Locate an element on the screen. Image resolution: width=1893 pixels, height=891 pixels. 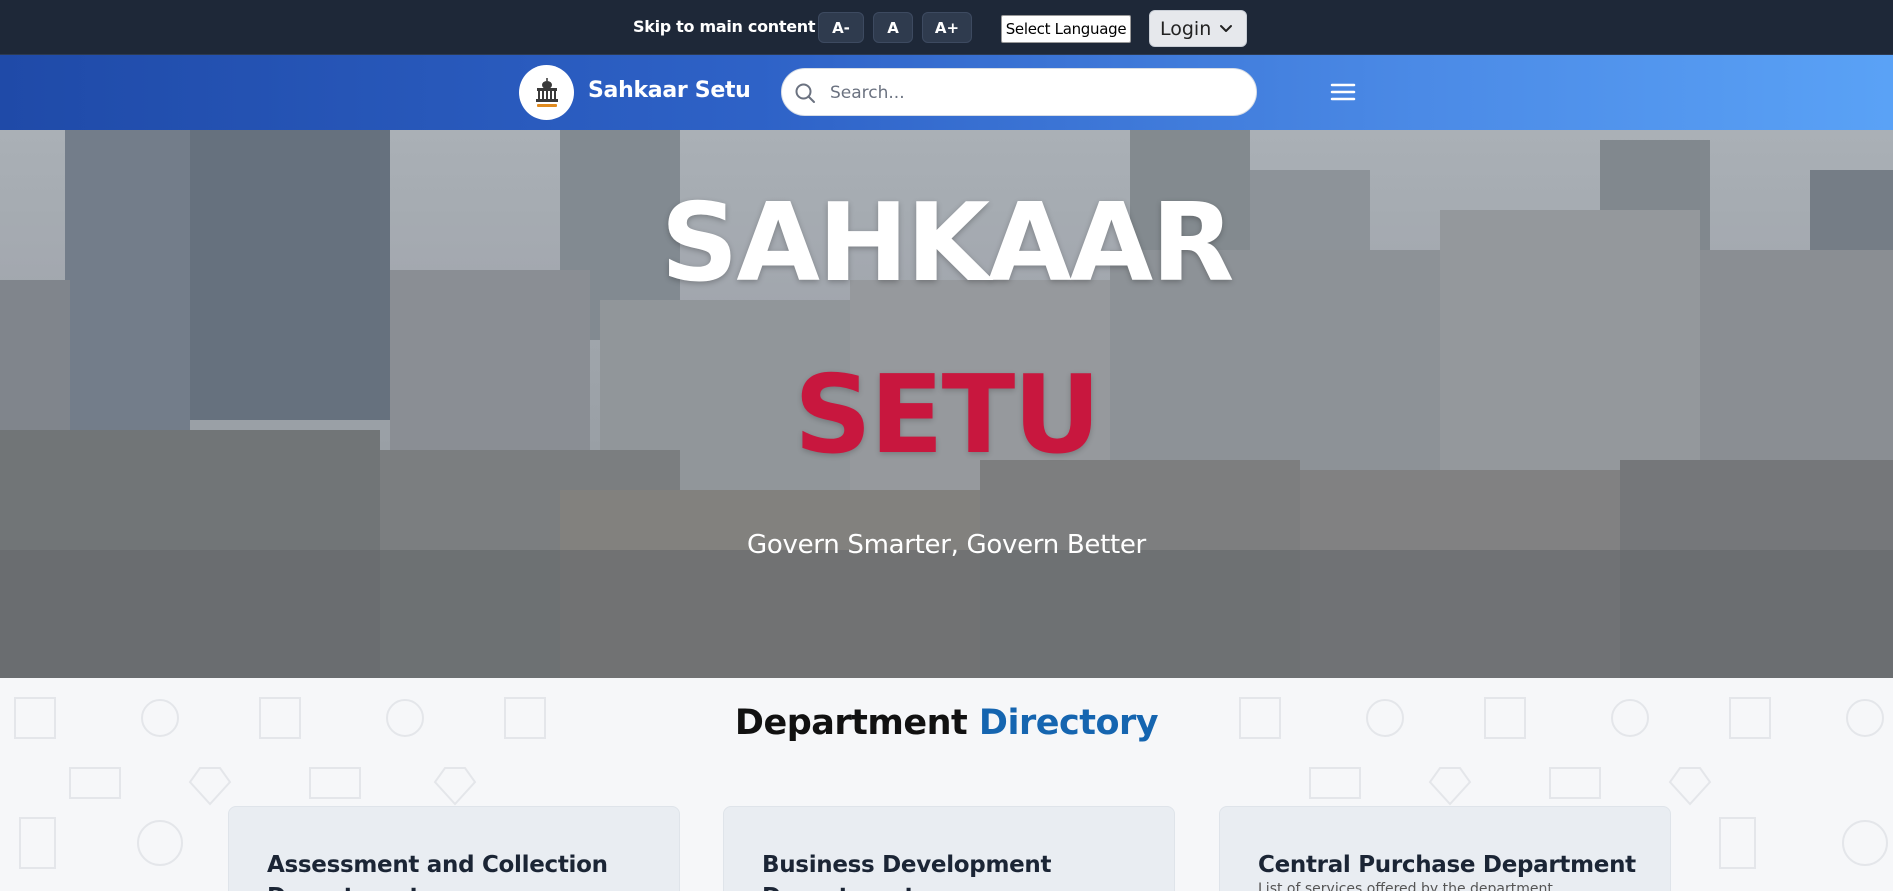
department-card-title: Central Purchase Department is located at coordinates (1447, 865).